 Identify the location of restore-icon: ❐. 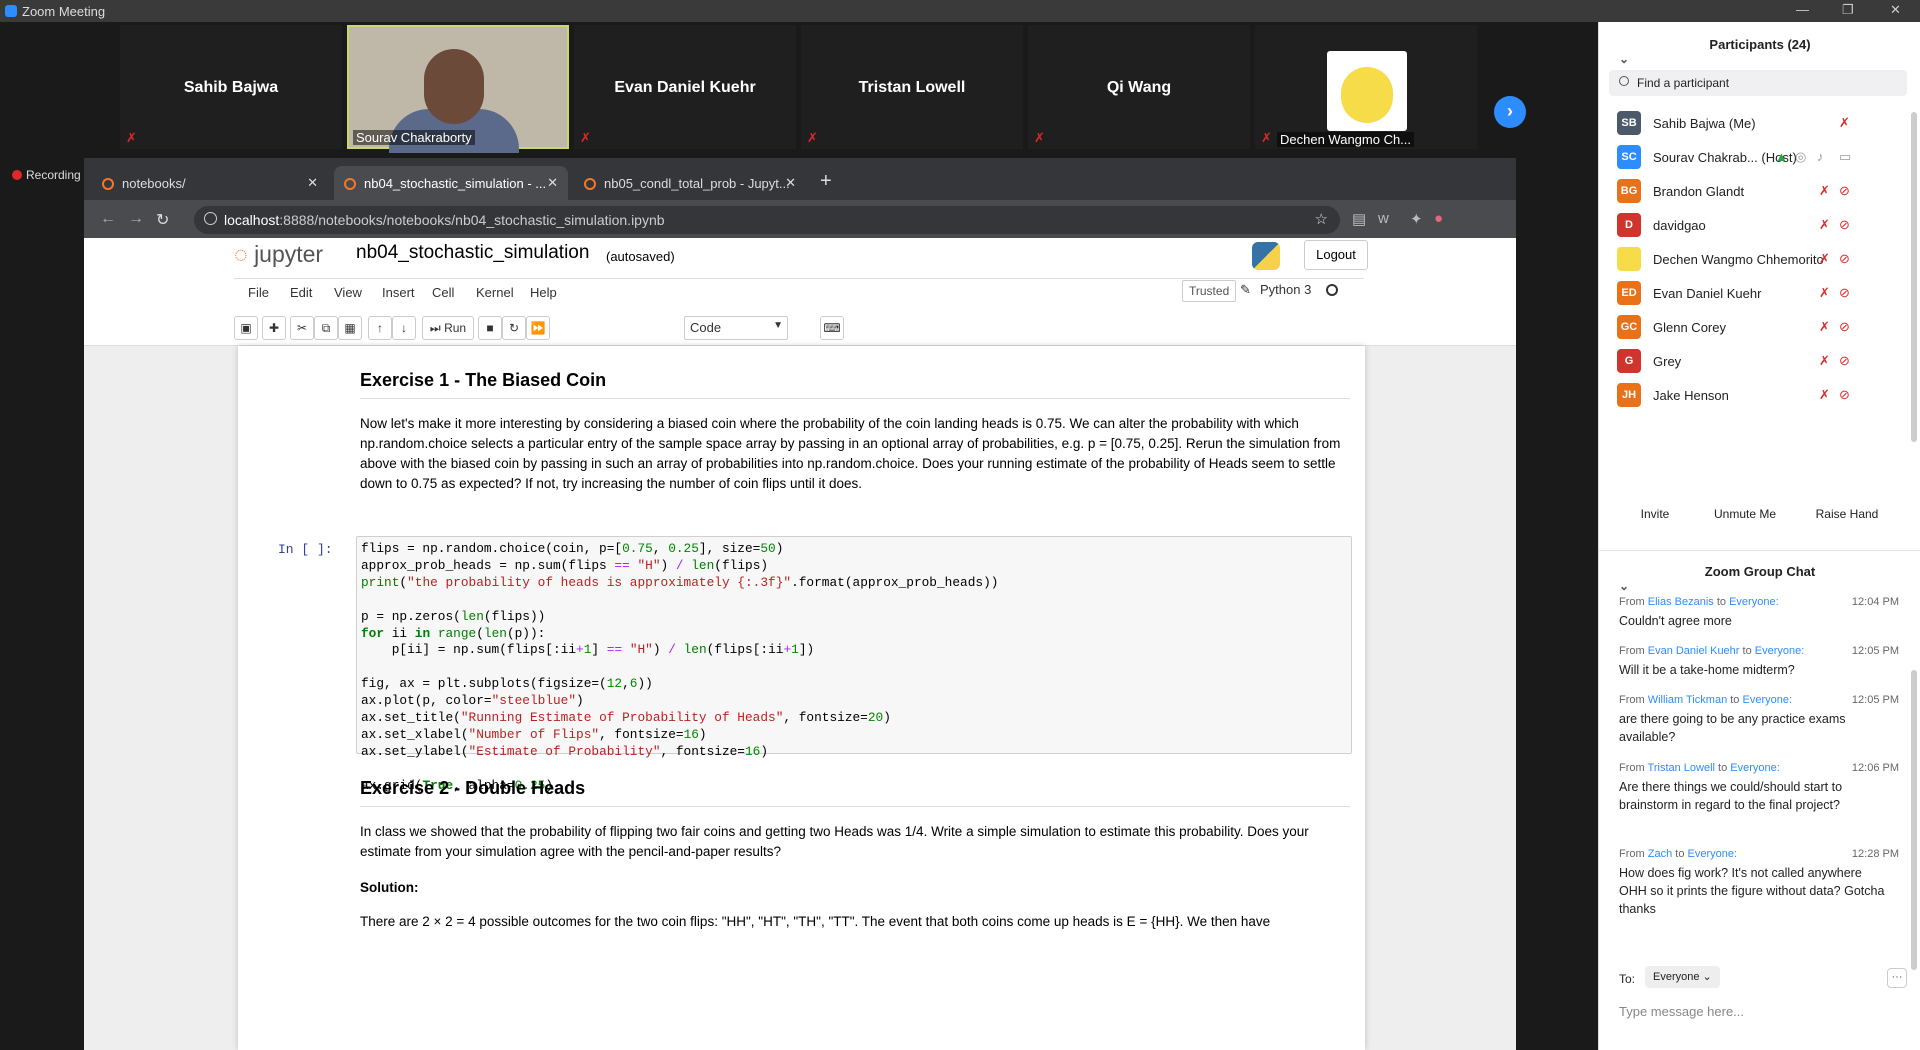
(1848, 10).